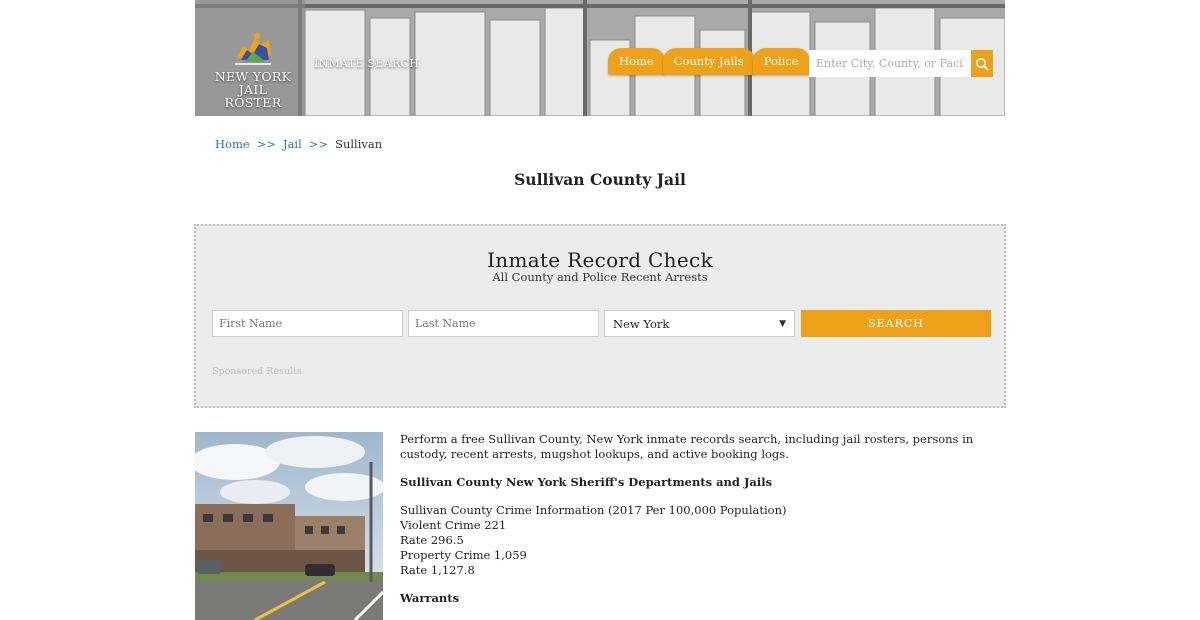 Image resolution: width=1200 pixels, height=620 pixels. I want to click on inmate-search-link: INMATE SEARCH, so click(366, 63).